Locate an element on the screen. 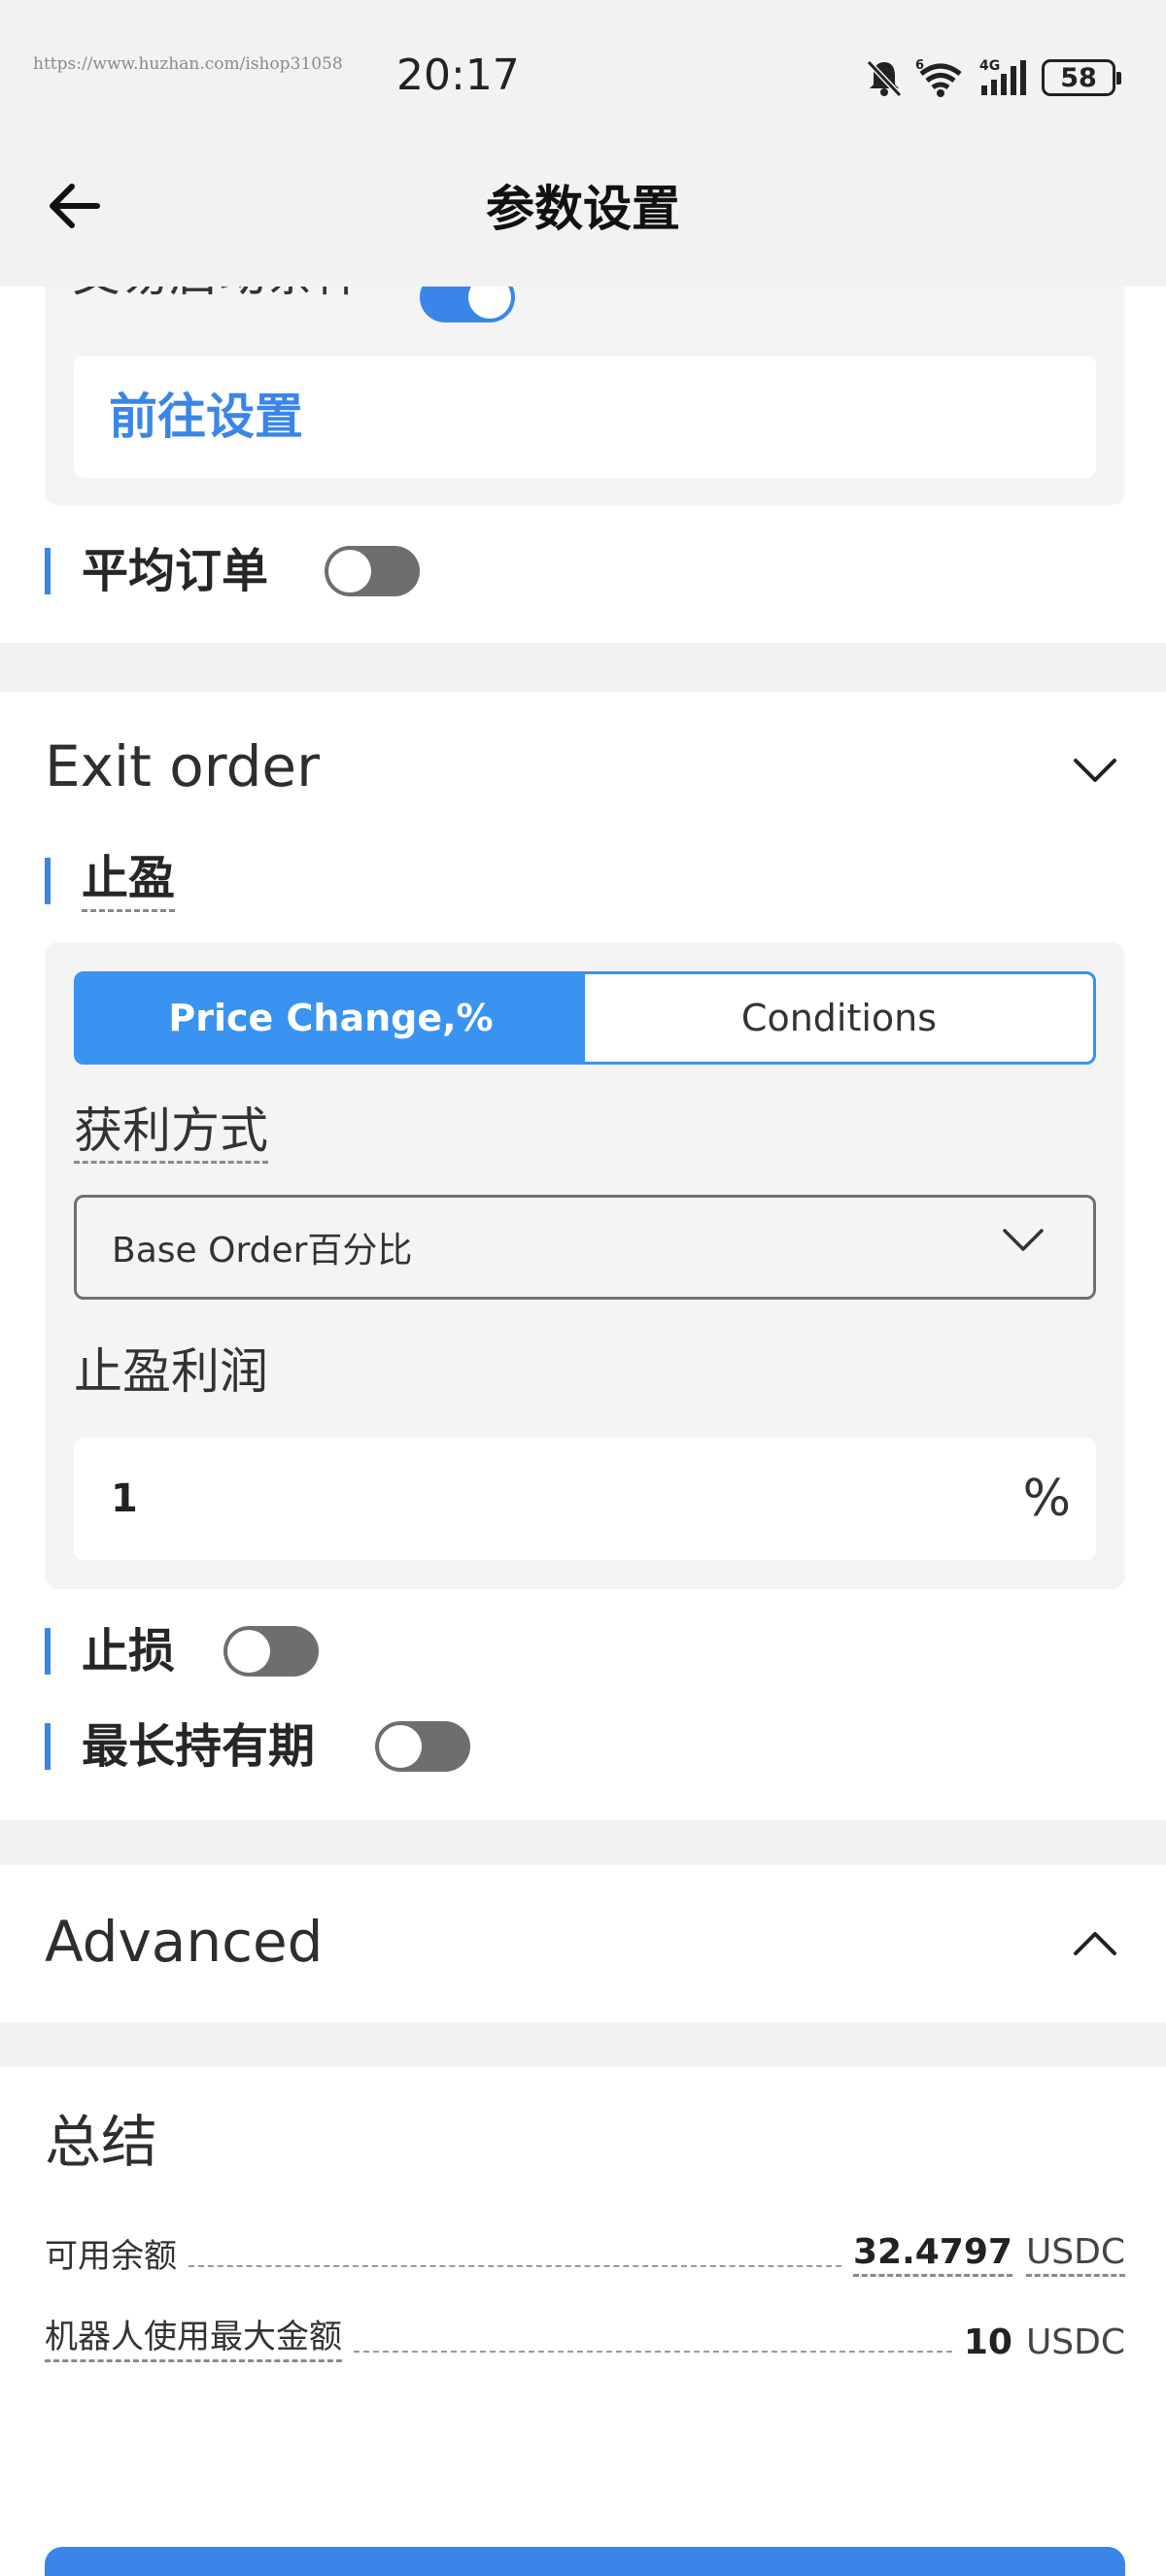 The width and height of the screenshot is (1166, 2576). advanced-expand-toggle is located at coordinates (1095, 1943).